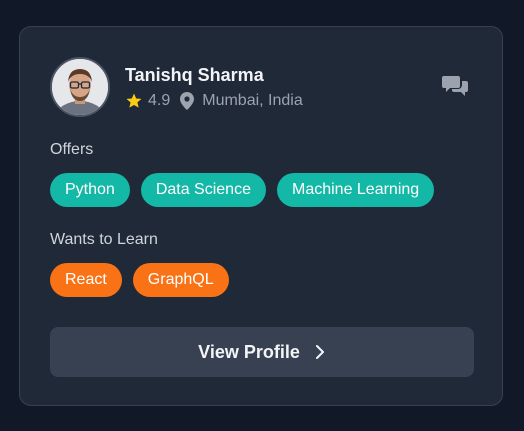 The image size is (524, 431). Describe the element at coordinates (134, 100) in the screenshot. I see `star-icon` at that location.